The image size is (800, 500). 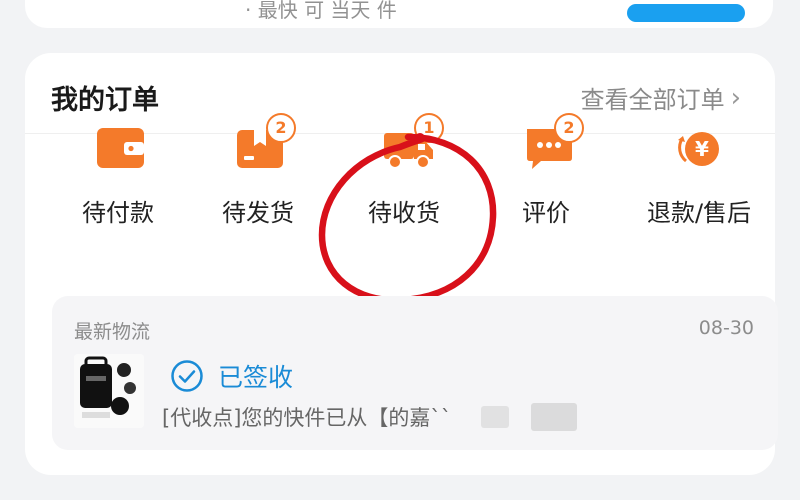 What do you see at coordinates (112, 332) in the screenshot?
I see `logistics-title: 最新物流` at bounding box center [112, 332].